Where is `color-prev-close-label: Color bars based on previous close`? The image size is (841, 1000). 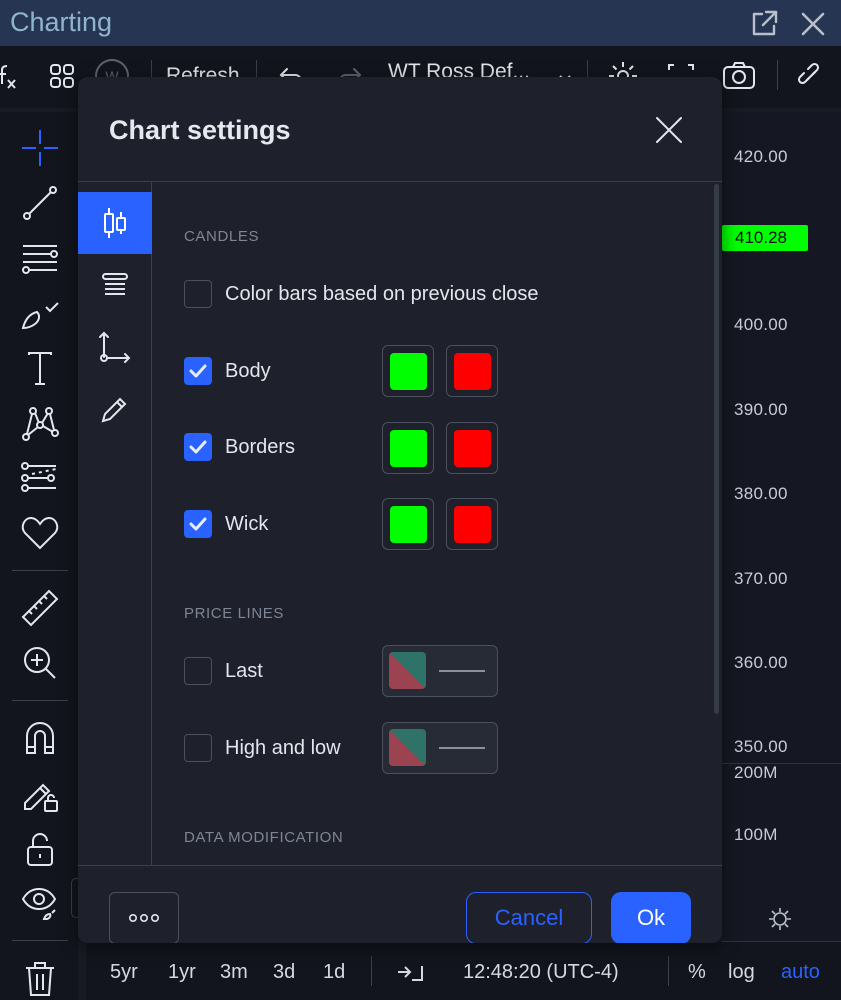
color-prev-close-label: Color bars based on previous close is located at coordinates (382, 293).